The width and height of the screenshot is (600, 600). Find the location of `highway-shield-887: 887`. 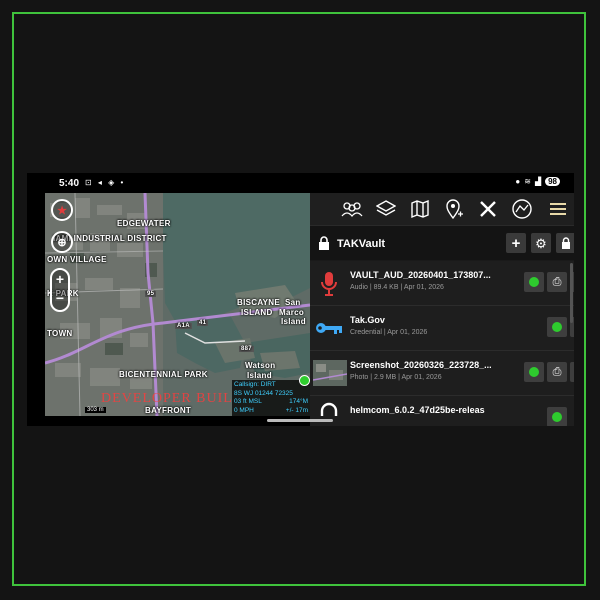

highway-shield-887: 887 is located at coordinates (246, 349).